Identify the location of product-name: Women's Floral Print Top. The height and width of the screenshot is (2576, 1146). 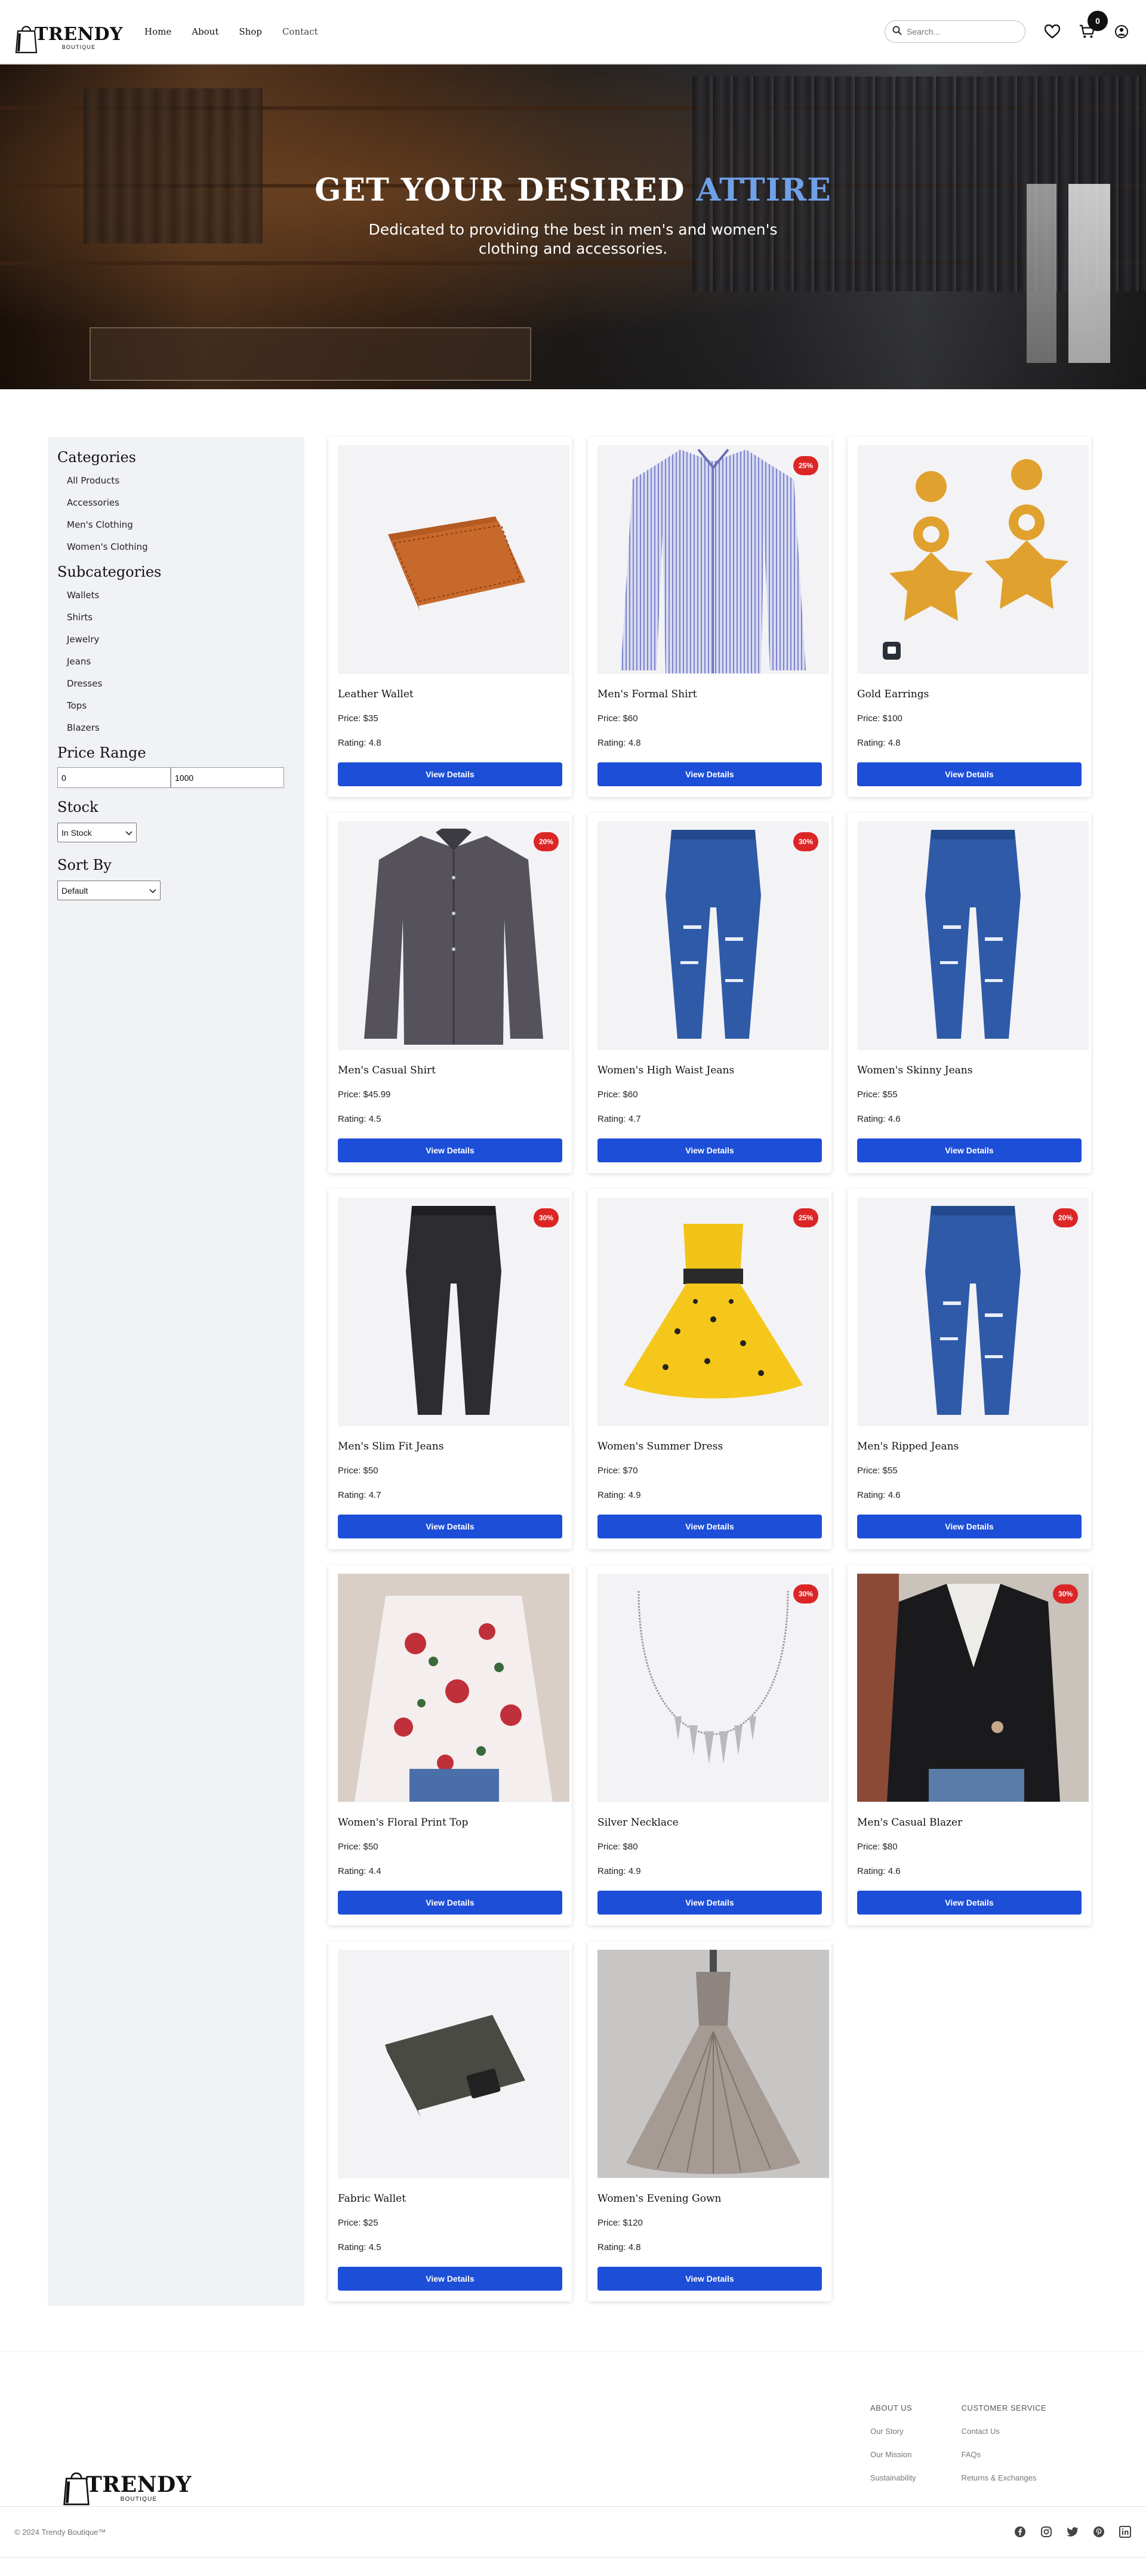
(450, 1823).